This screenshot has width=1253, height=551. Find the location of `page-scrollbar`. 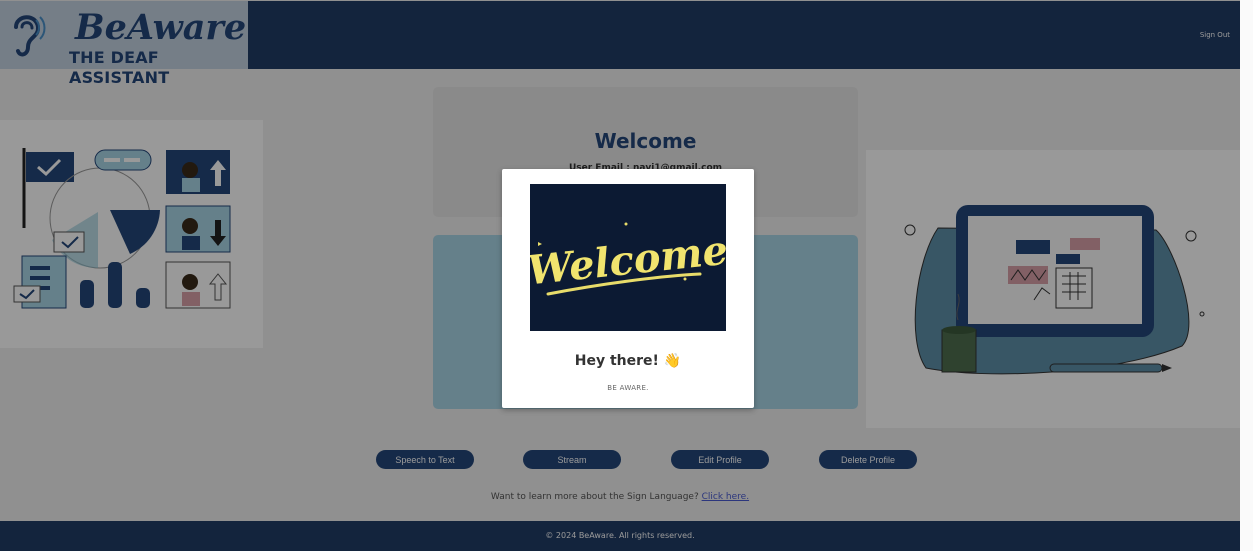

page-scrollbar is located at coordinates (1246, 275).